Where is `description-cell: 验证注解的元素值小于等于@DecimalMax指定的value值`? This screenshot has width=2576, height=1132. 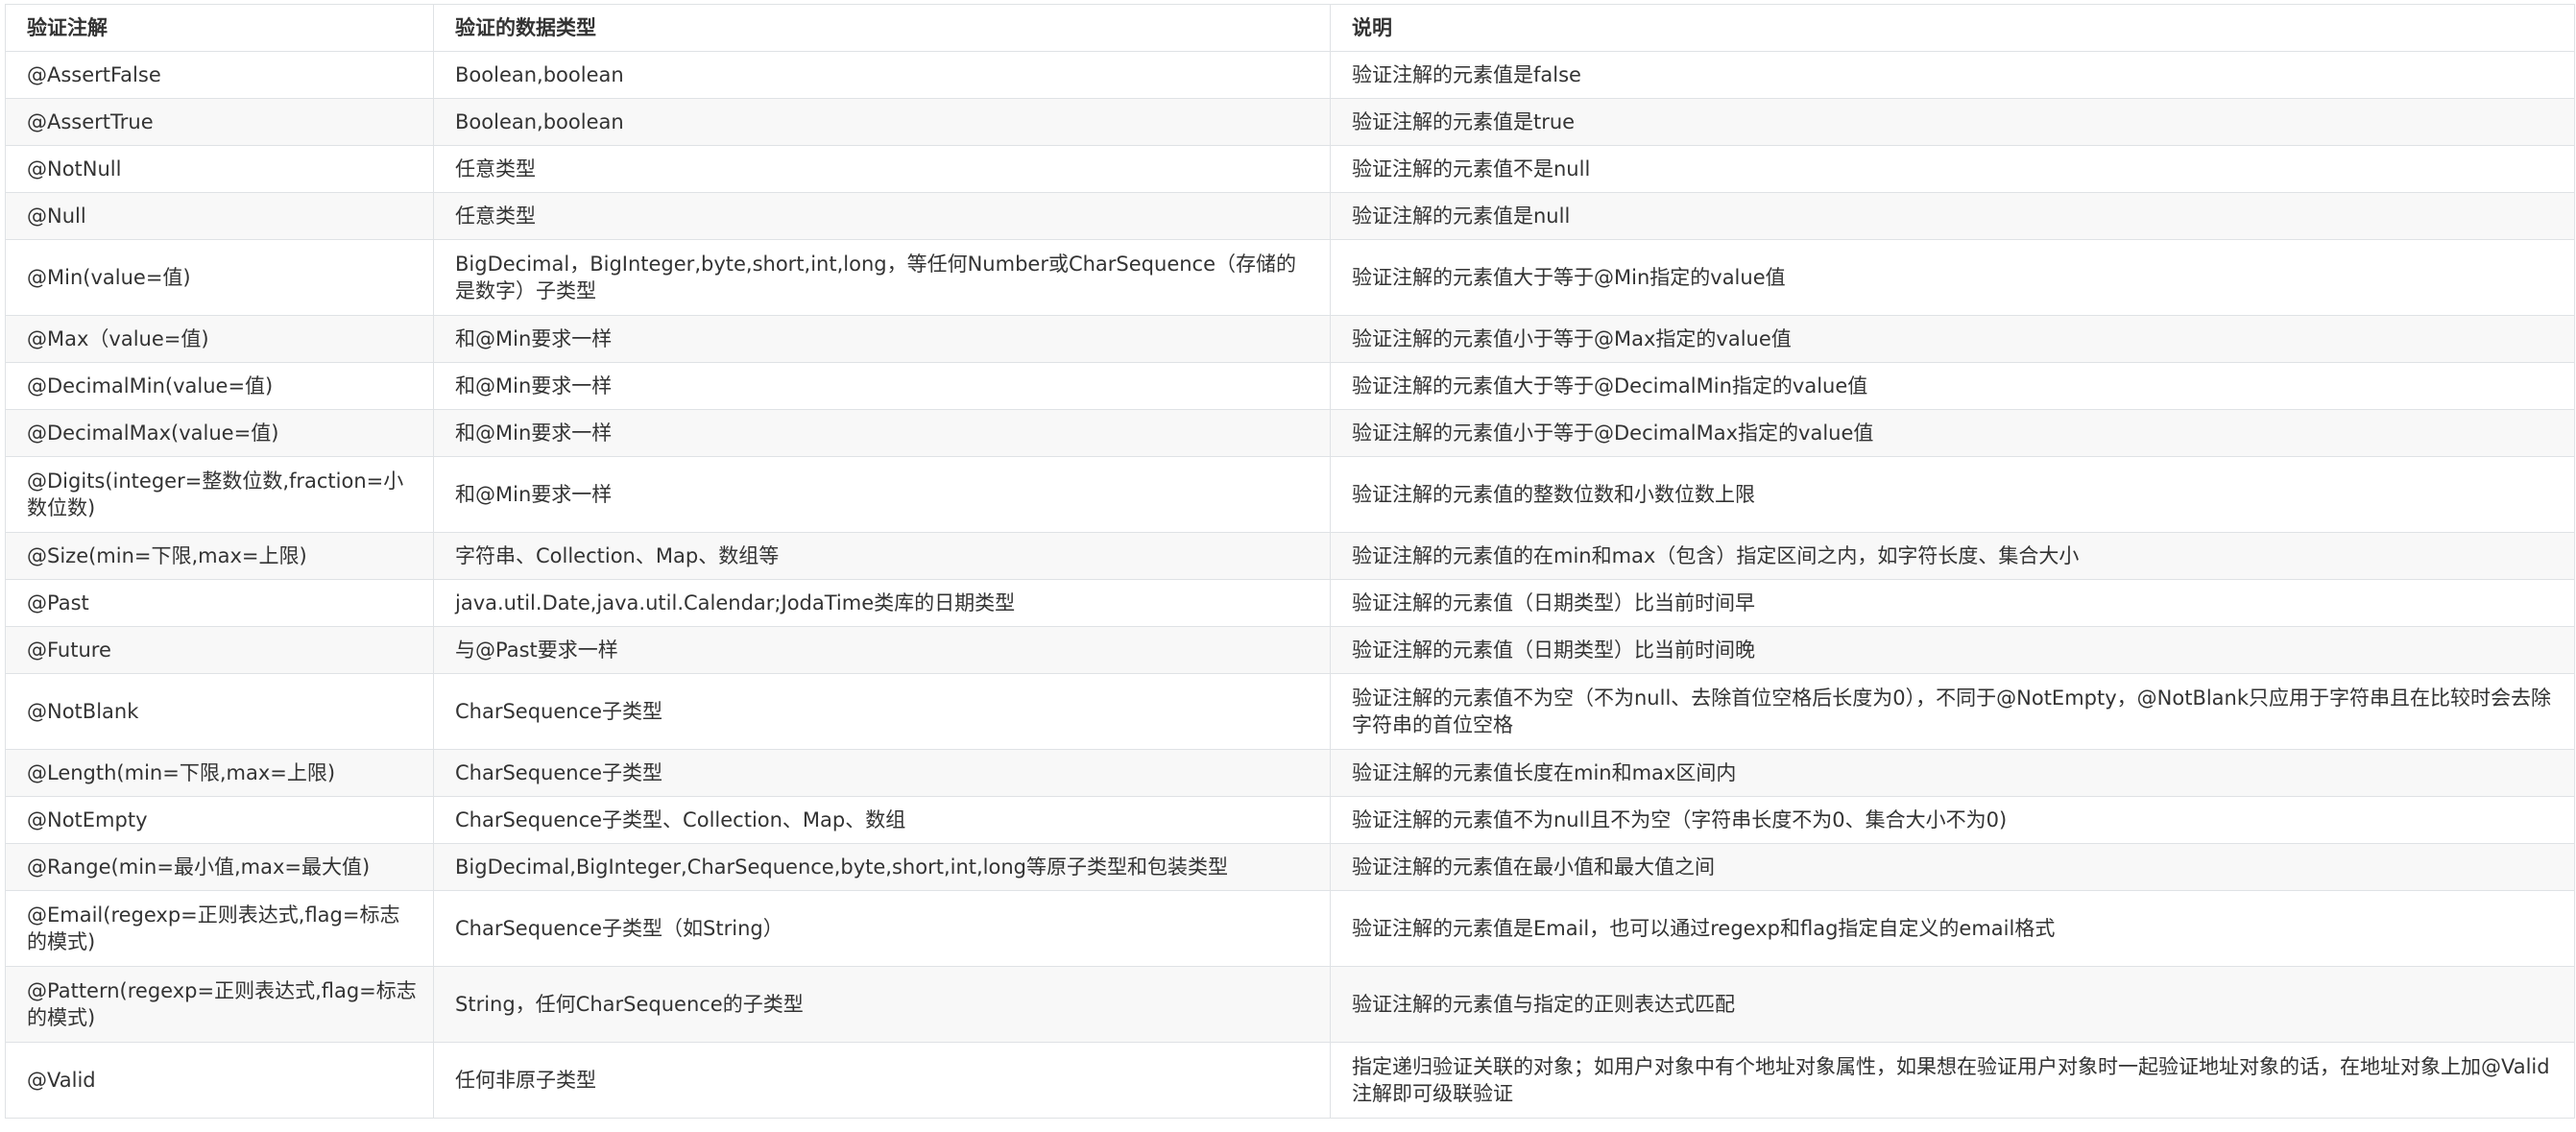 description-cell: 验证注解的元素值小于等于@DecimalMax指定的value值 is located at coordinates (1952, 433).